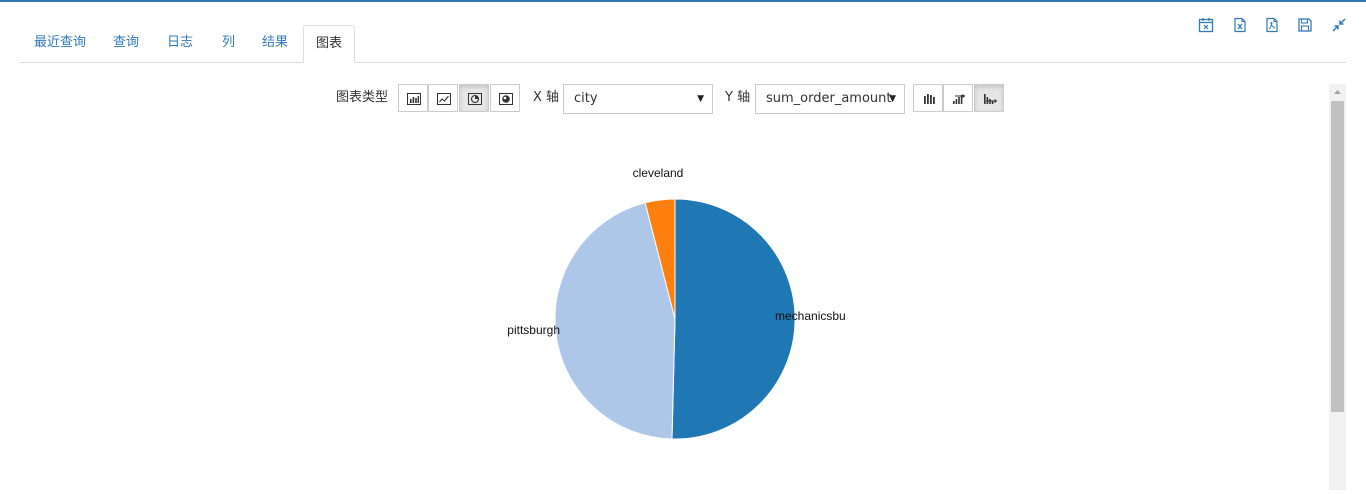  What do you see at coordinates (989, 98) in the screenshot?
I see `sort-descending-icon` at bounding box center [989, 98].